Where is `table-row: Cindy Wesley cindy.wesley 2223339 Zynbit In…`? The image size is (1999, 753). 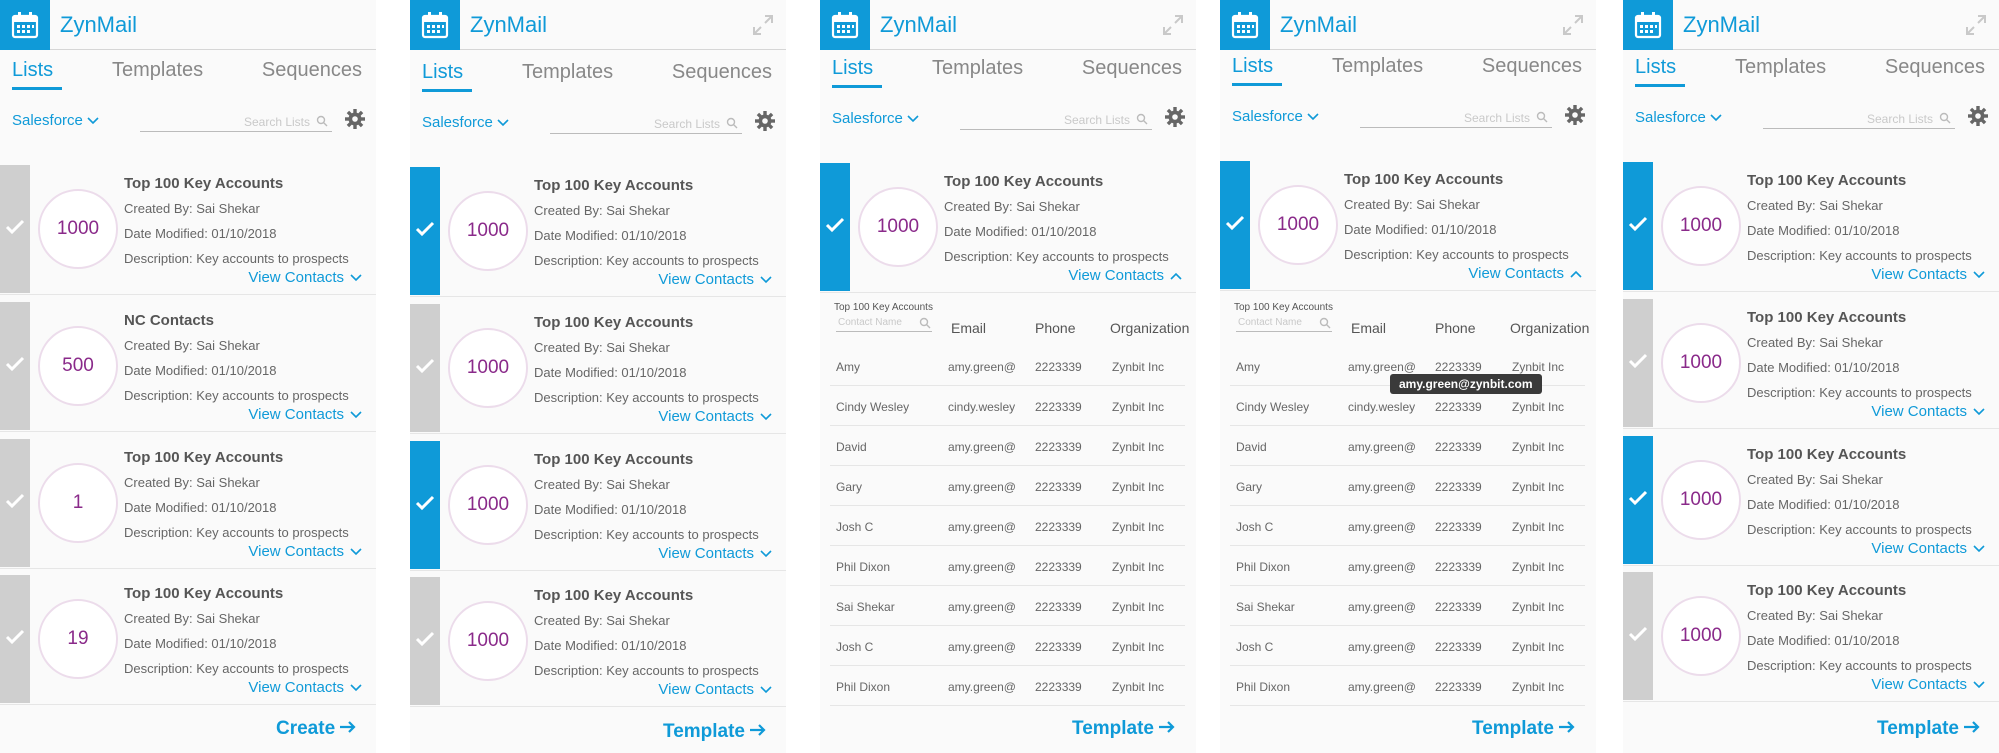 table-row: Cindy Wesley cindy.wesley 2223339 Zynbit In… is located at coordinates (1007, 406).